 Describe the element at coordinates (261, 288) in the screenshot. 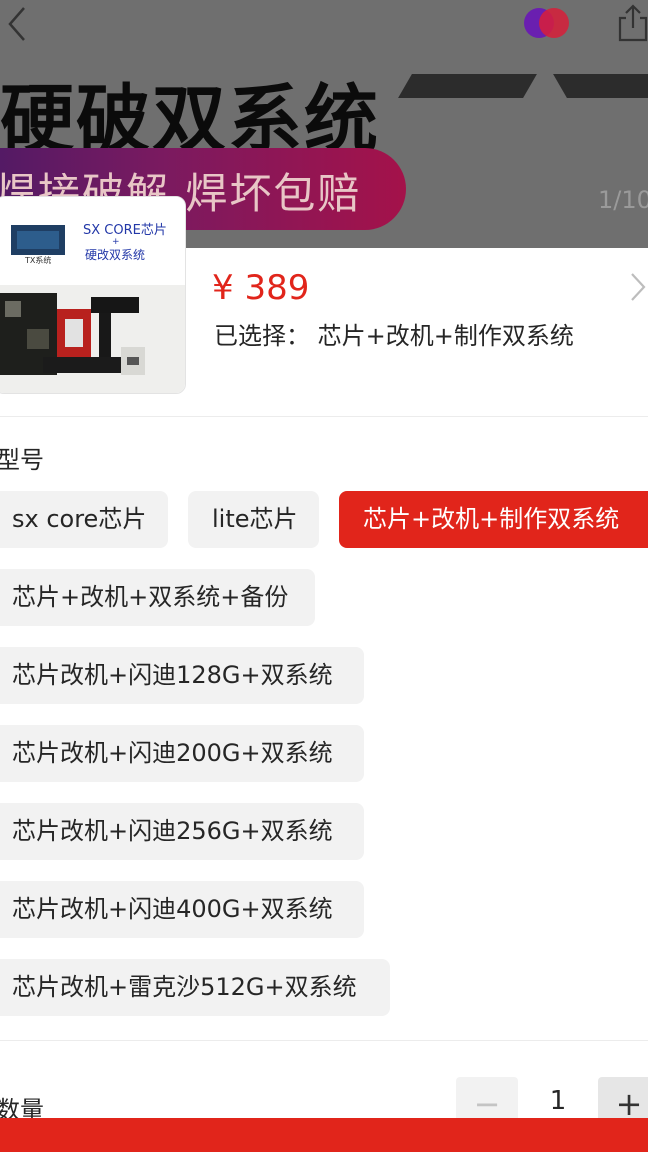

I see `price-label: ¥ 389` at that location.